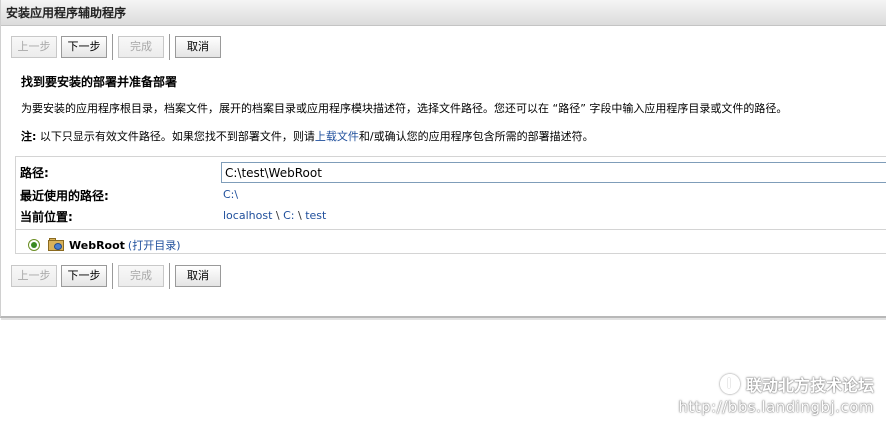  I want to click on note-text-2: 和/或确认您的应用程序包含所需的部署描述符。, so click(476, 136).